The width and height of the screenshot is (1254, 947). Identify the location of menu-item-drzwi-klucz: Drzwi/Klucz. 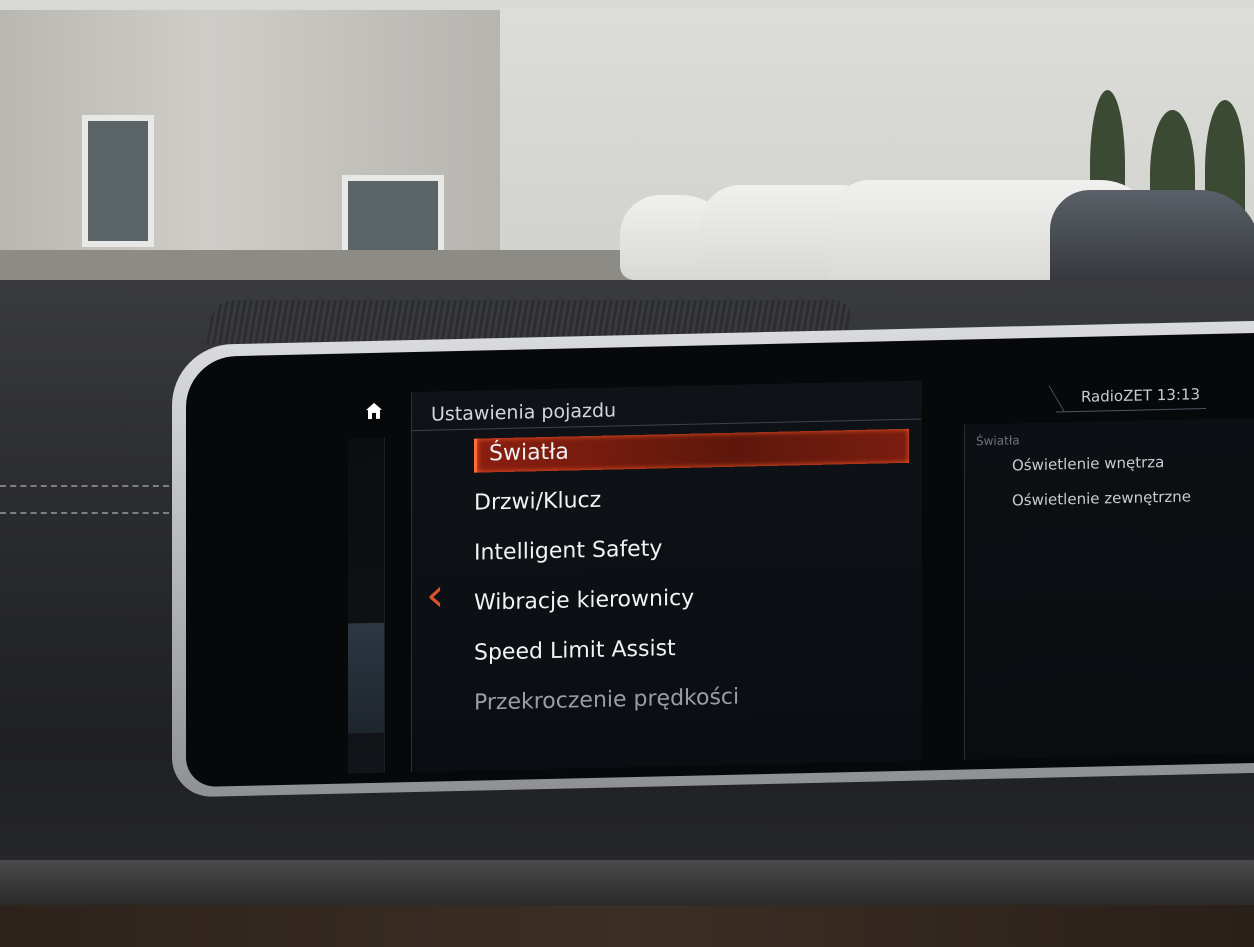
(537, 502).